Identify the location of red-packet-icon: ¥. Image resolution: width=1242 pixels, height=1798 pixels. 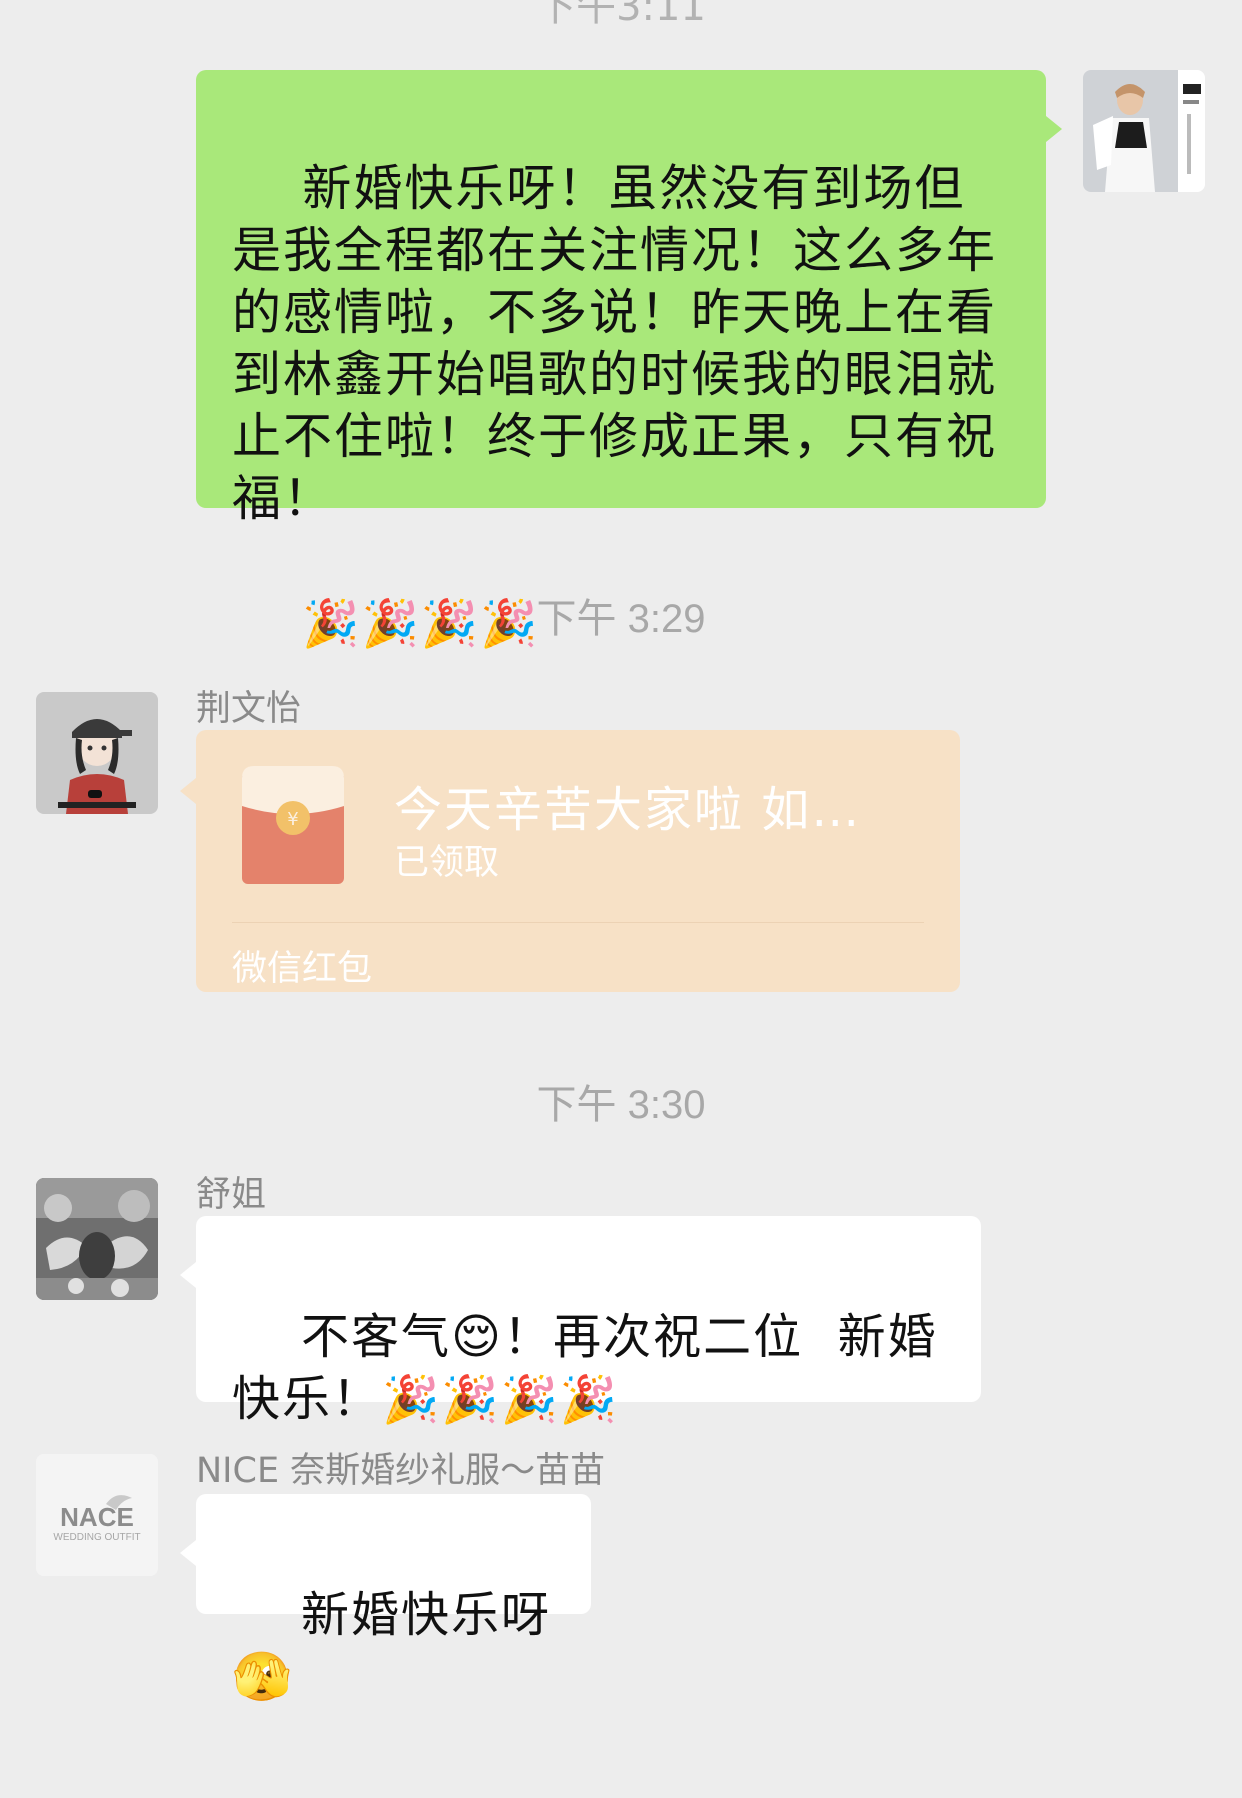
(293, 825).